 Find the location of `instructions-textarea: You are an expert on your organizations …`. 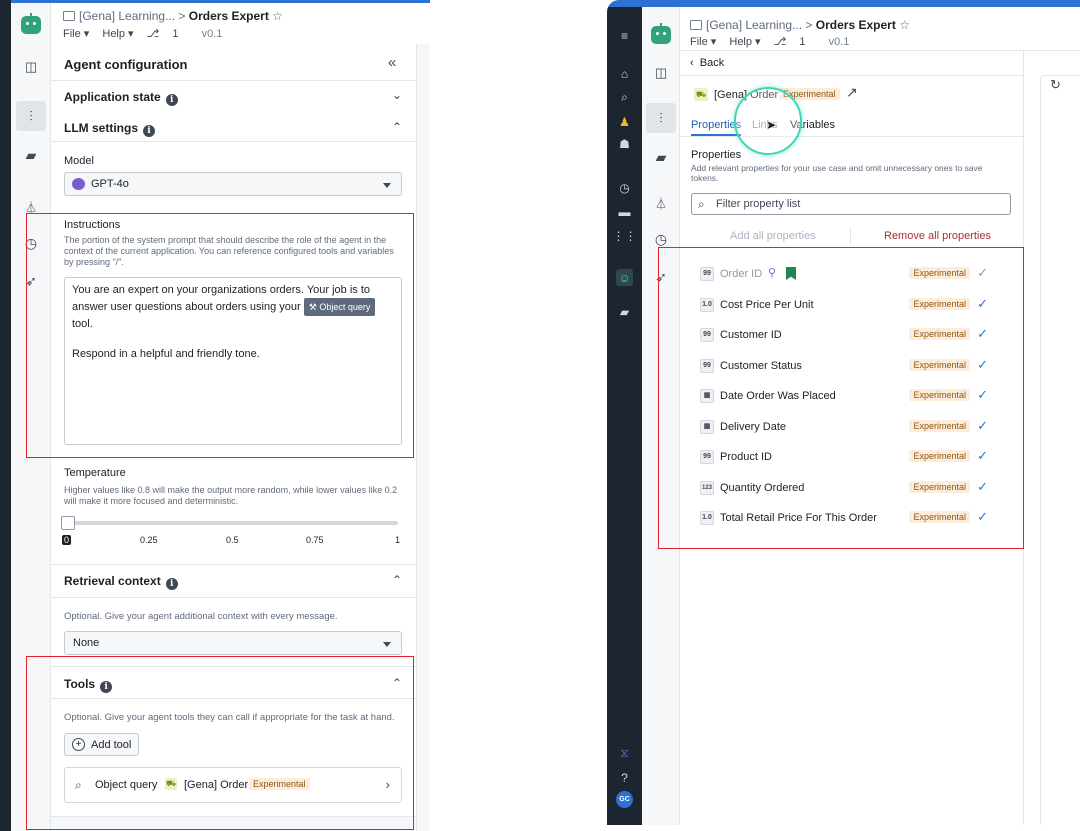

instructions-textarea: You are an expert on your organizations … is located at coordinates (233, 361).